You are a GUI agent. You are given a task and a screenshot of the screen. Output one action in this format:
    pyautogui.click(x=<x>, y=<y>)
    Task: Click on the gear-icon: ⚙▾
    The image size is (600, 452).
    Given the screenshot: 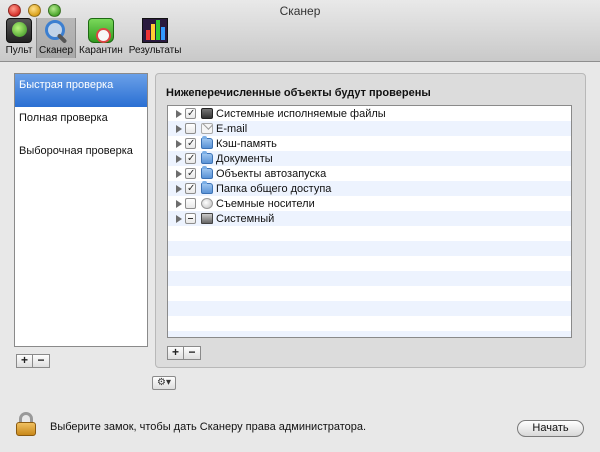 What is the action you would take?
    pyautogui.click(x=164, y=382)
    